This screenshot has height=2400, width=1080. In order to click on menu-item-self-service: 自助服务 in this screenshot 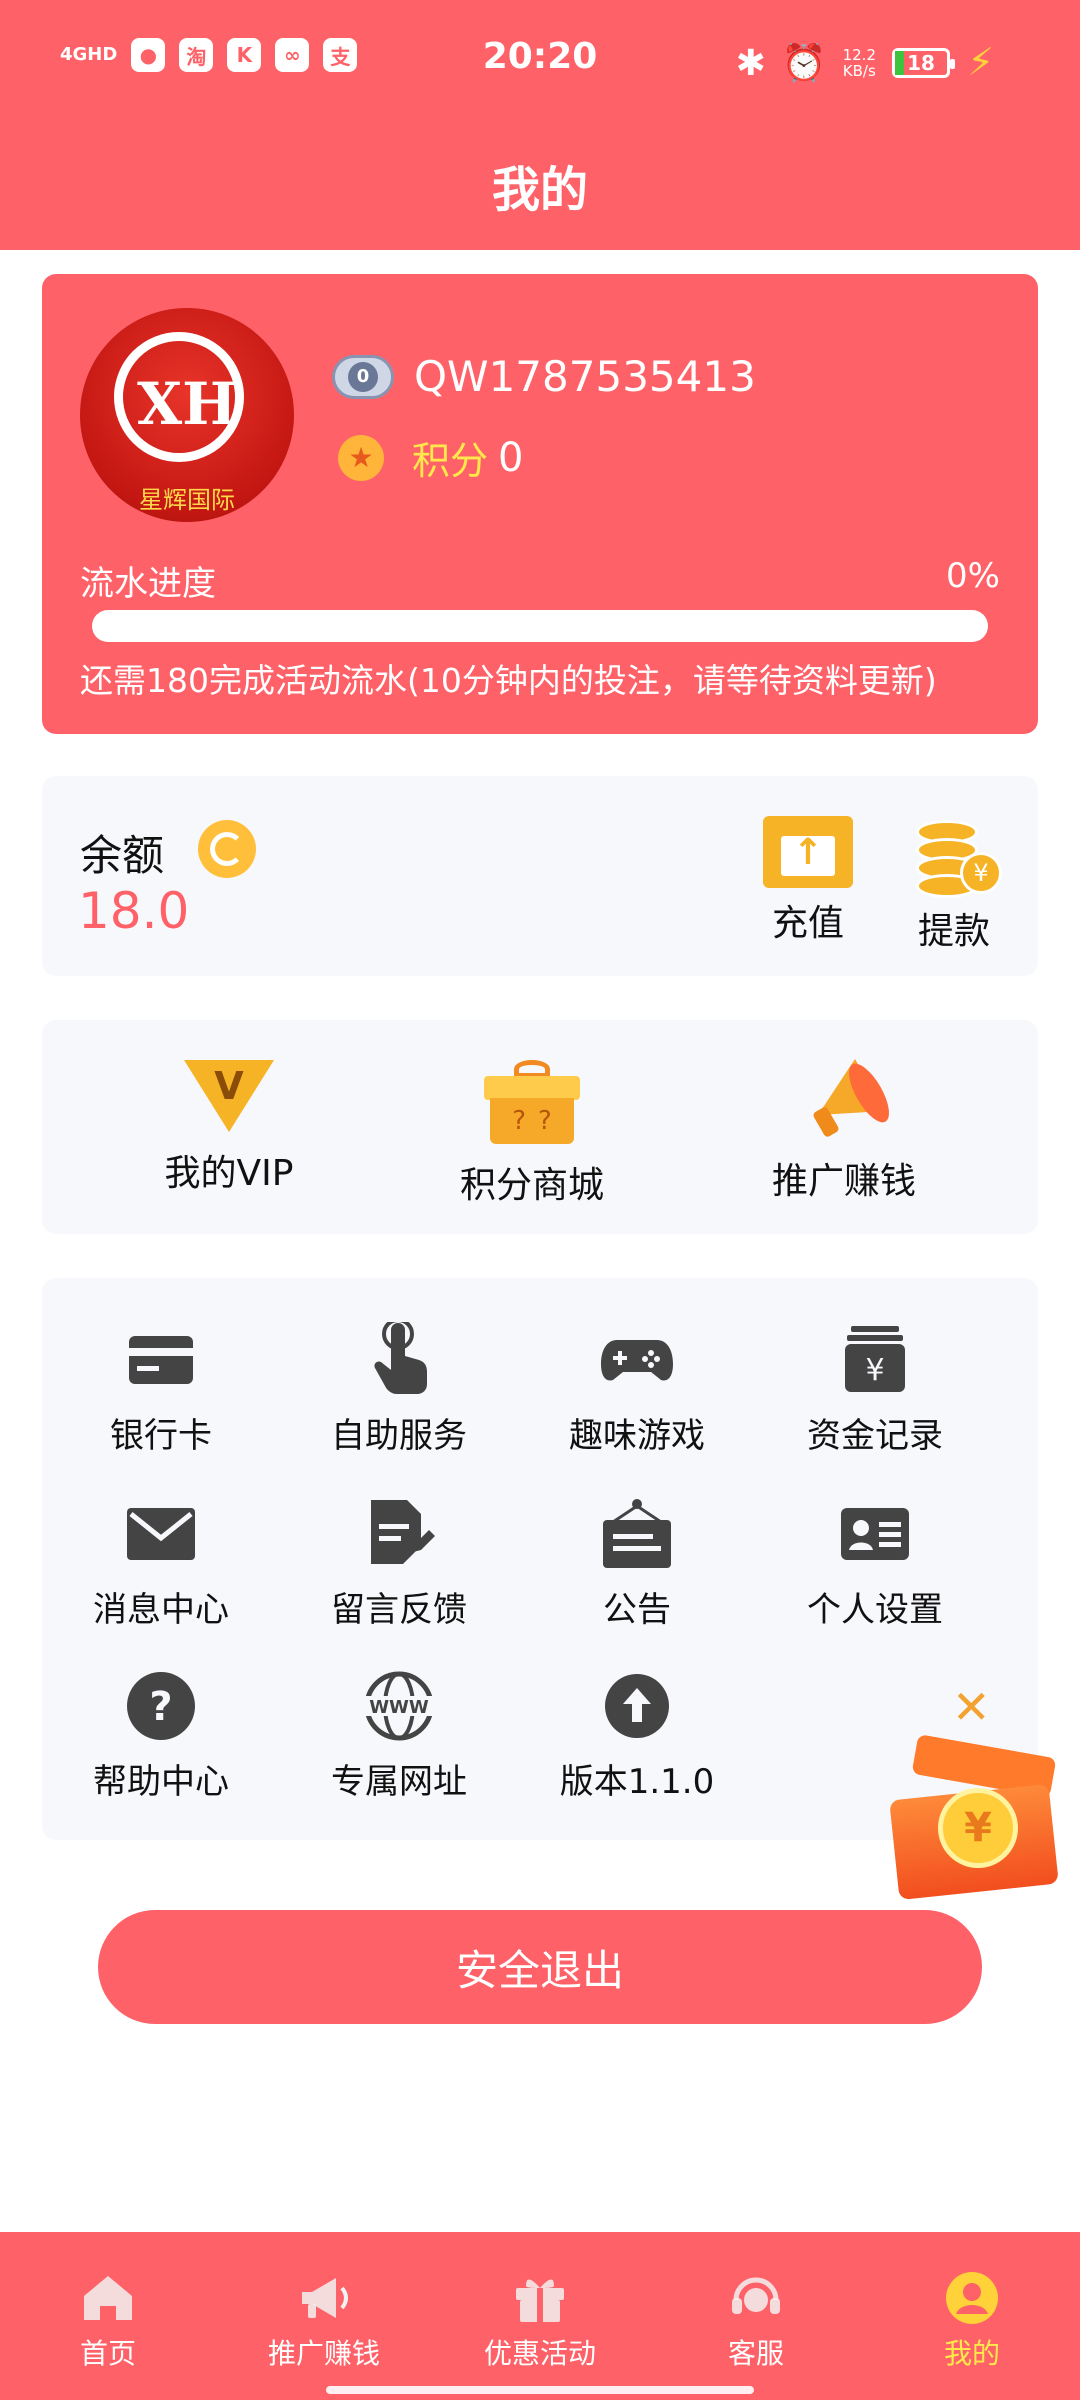, I will do `click(399, 1389)`.